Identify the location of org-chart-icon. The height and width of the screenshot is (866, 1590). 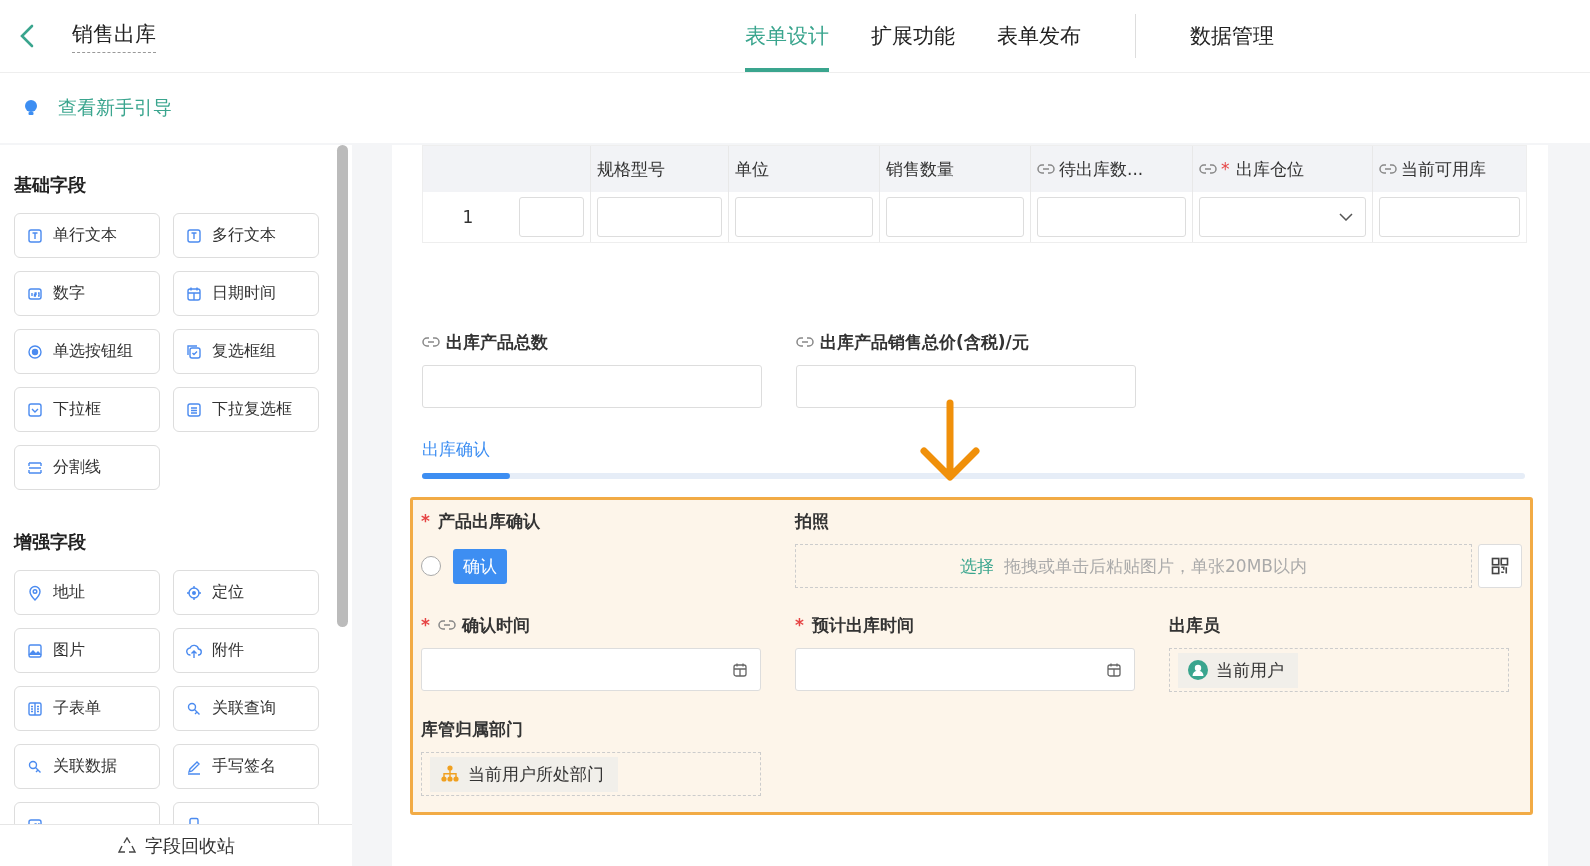
(450, 774).